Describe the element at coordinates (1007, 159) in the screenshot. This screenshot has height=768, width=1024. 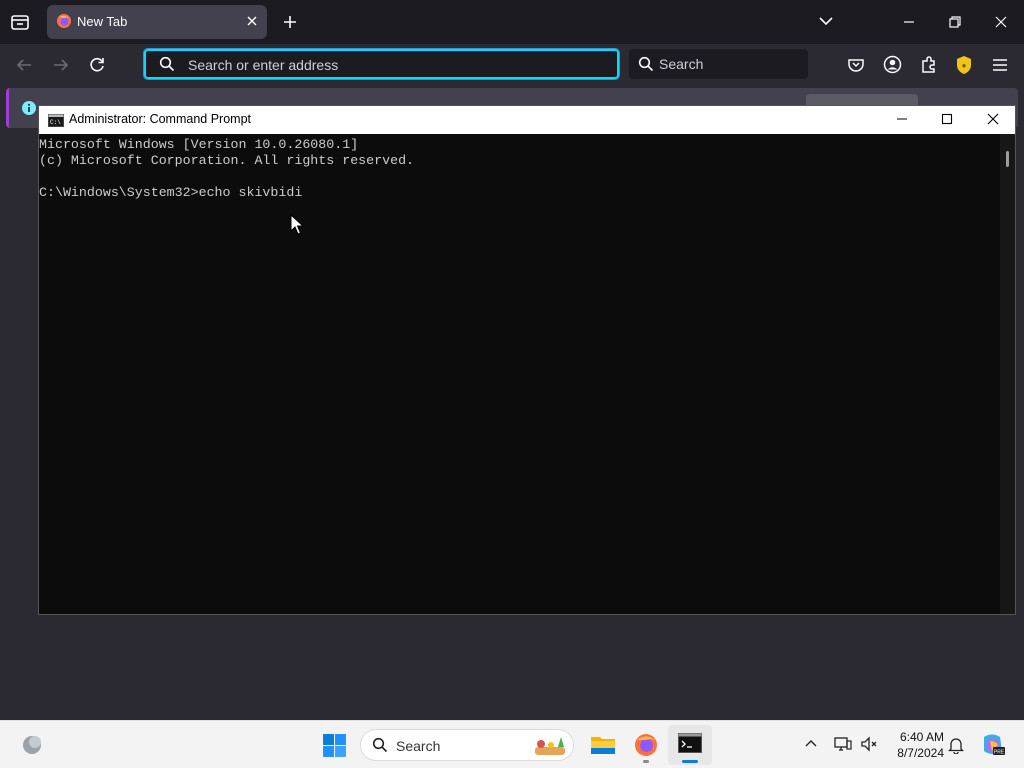
I see `cmd-scrollbar-thumb` at that location.